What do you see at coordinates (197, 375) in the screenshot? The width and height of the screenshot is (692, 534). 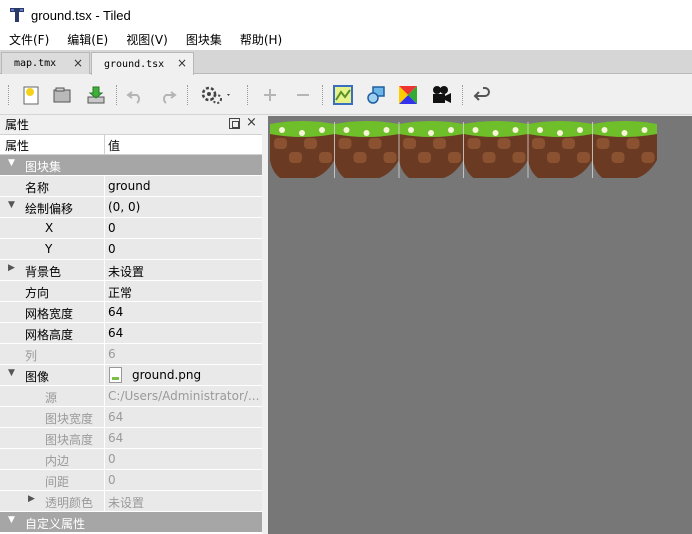 I see `property-value: ground.png` at bounding box center [197, 375].